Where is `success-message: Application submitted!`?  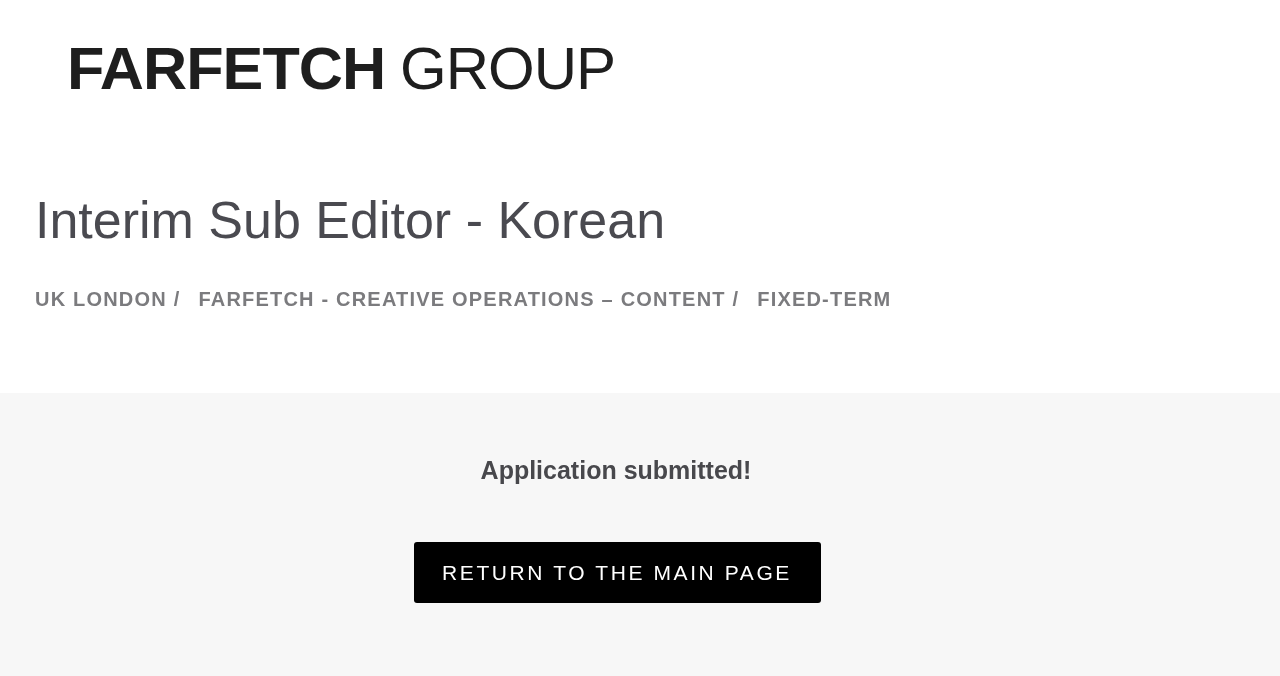
success-message: Application submitted! is located at coordinates (616, 470).